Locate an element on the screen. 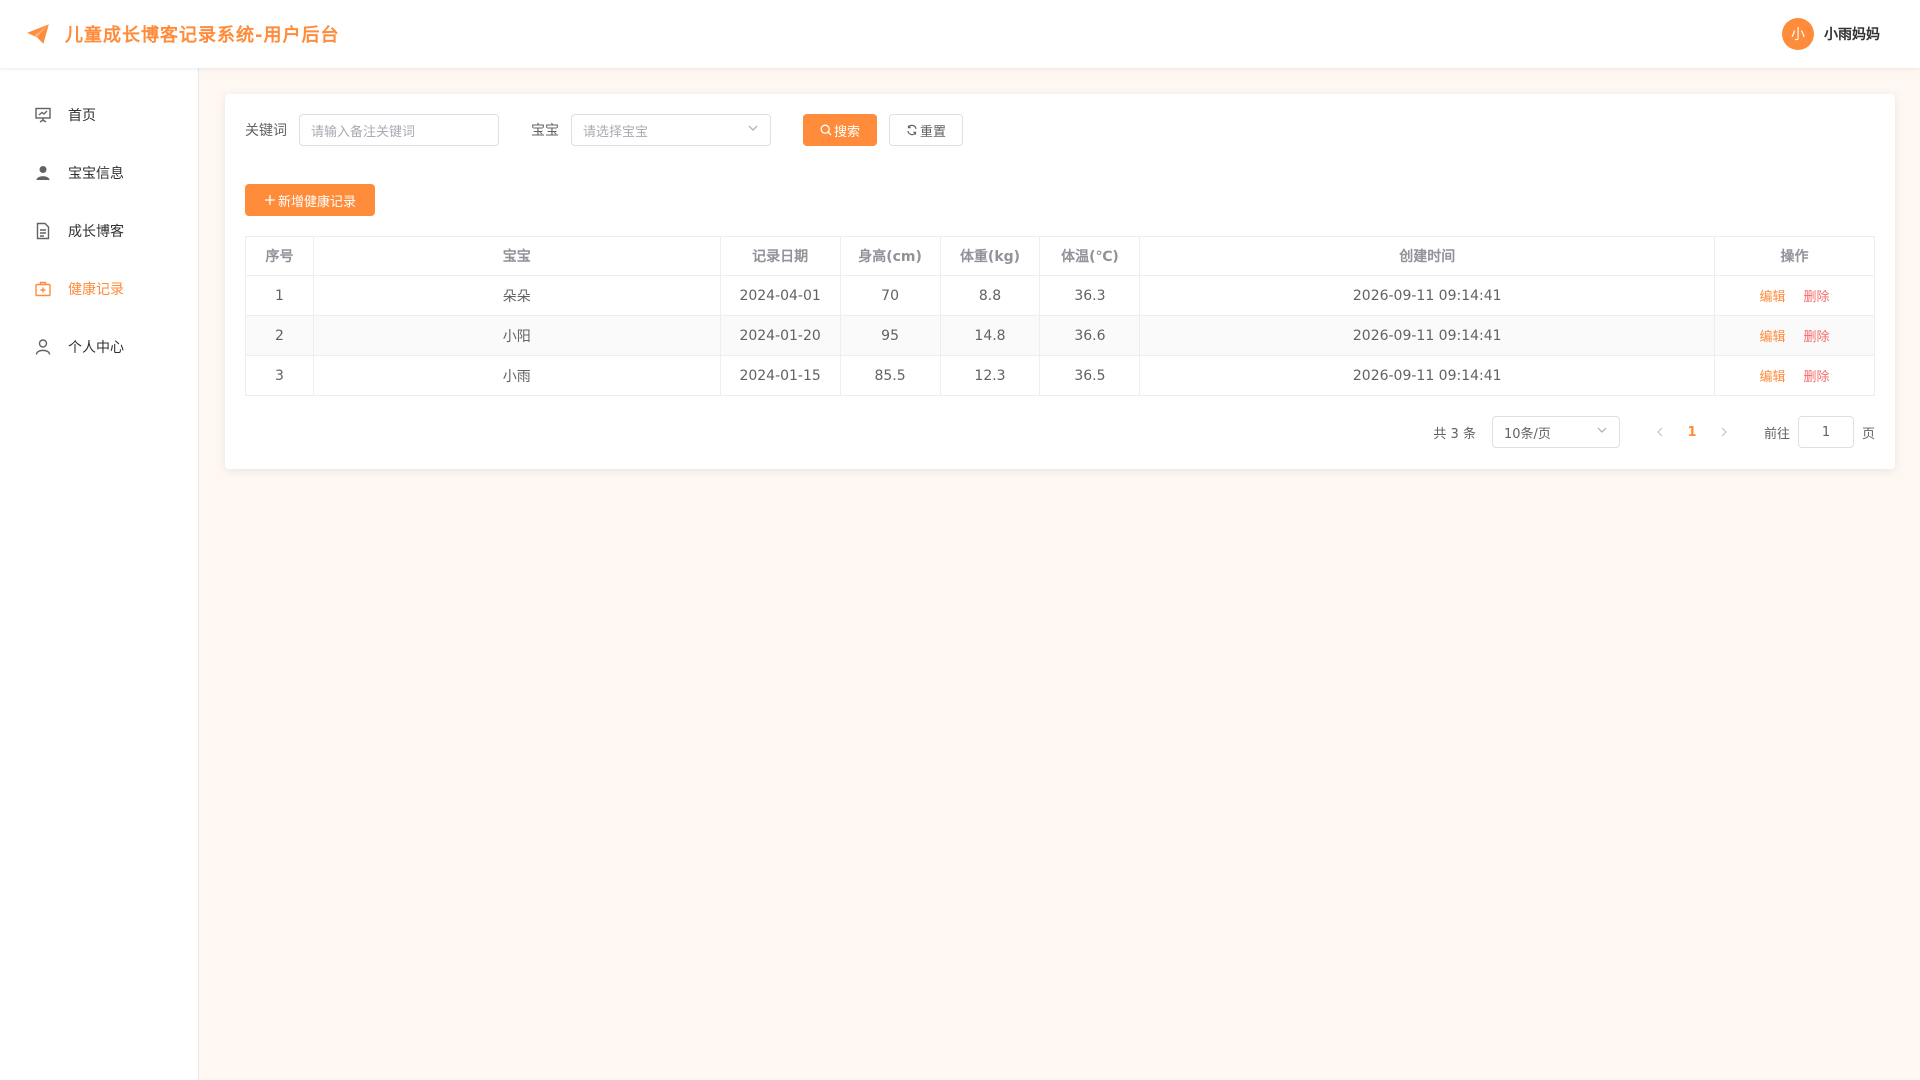 Image resolution: width=1920 pixels, height=1080 pixels. column-header: 序号 is located at coordinates (279, 256).